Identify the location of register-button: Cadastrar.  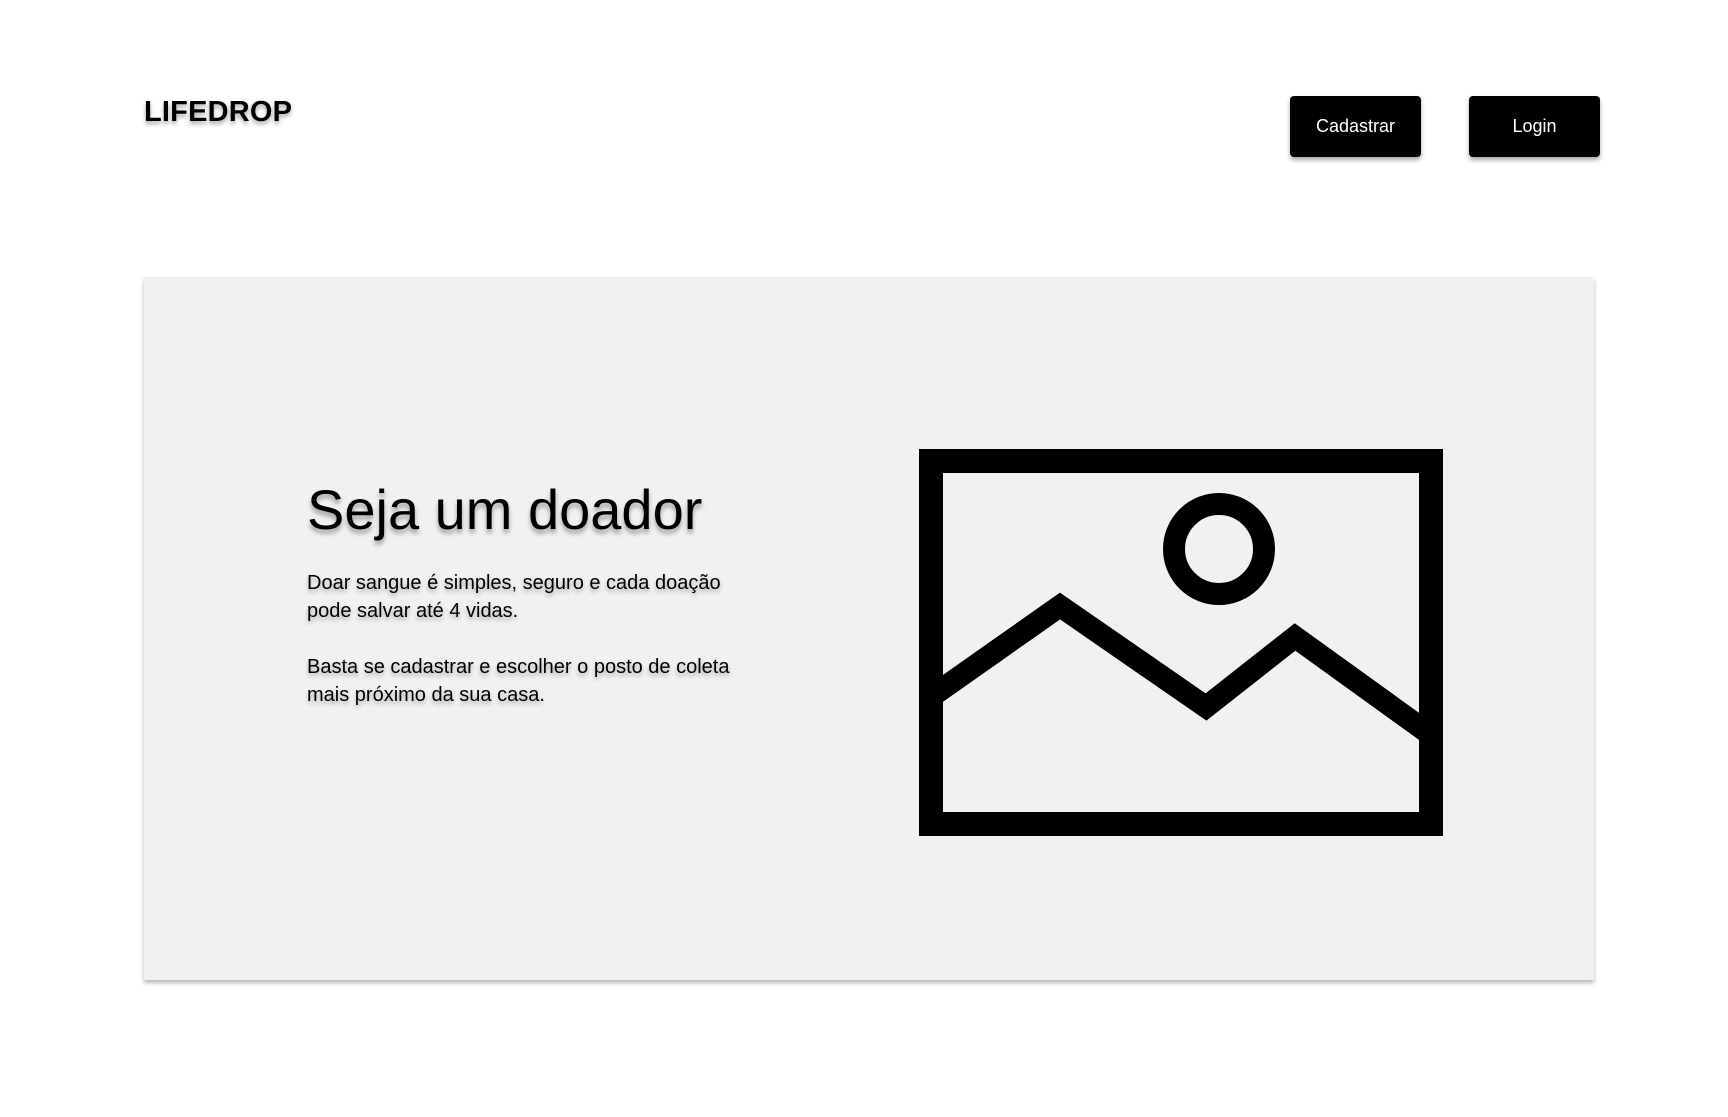
(1355, 126).